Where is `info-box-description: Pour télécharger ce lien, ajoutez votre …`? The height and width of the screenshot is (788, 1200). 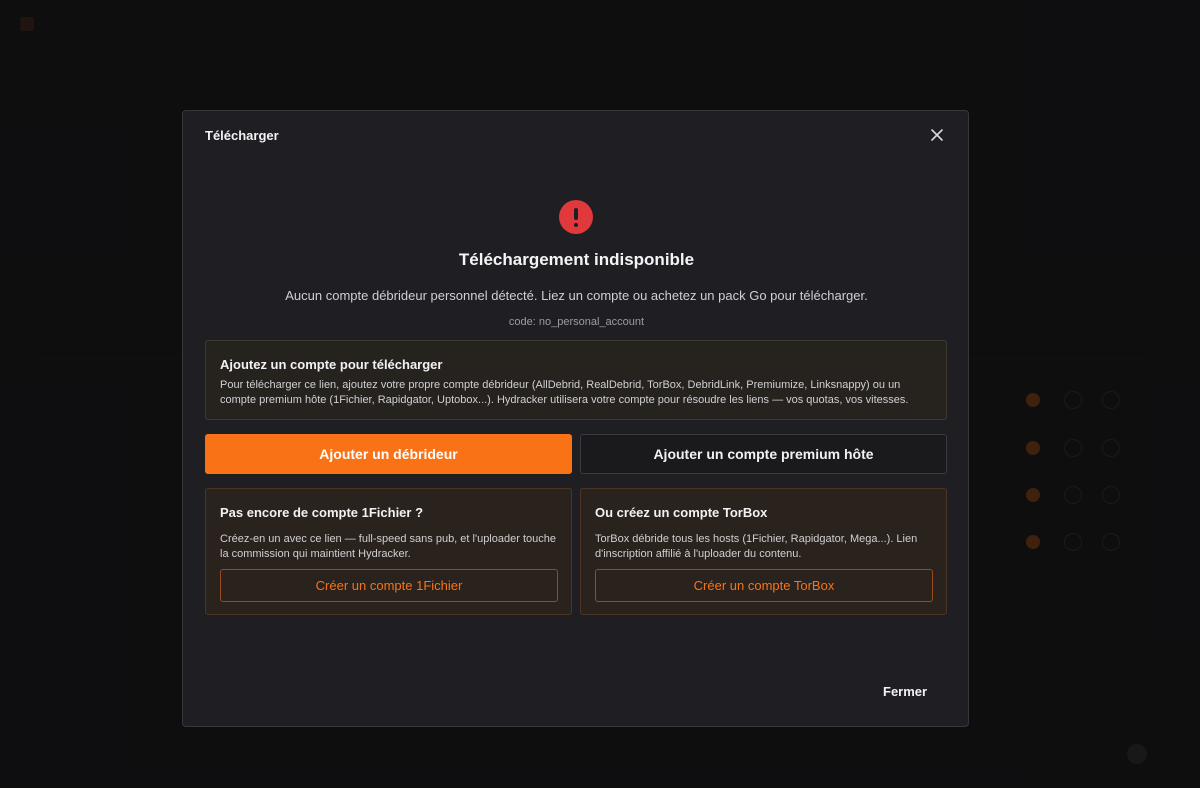
info-box-description: Pour télécharger ce lien, ajoutez votre … is located at coordinates (564, 392).